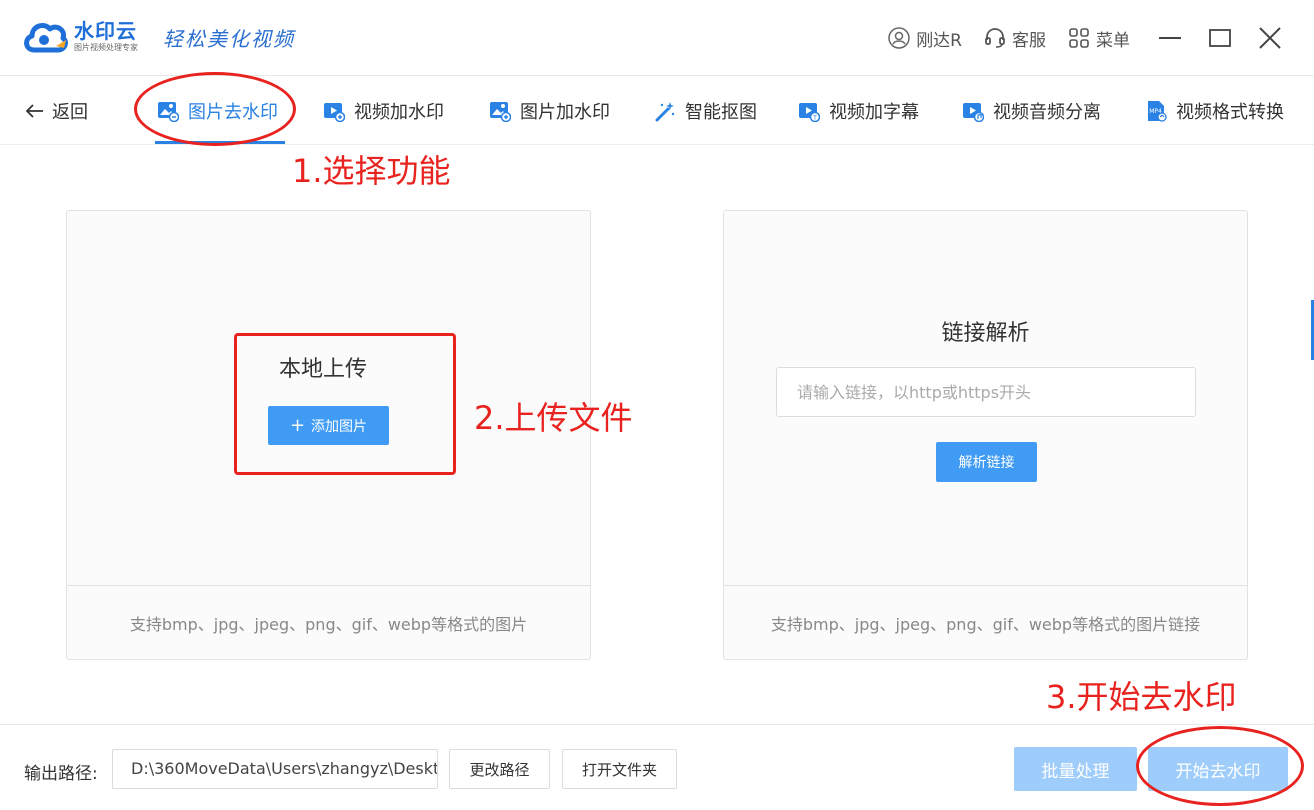 This screenshot has height=810, width=1314. Describe the element at coordinates (339, 426) in the screenshot. I see `add-image-label: 添加图片` at that location.